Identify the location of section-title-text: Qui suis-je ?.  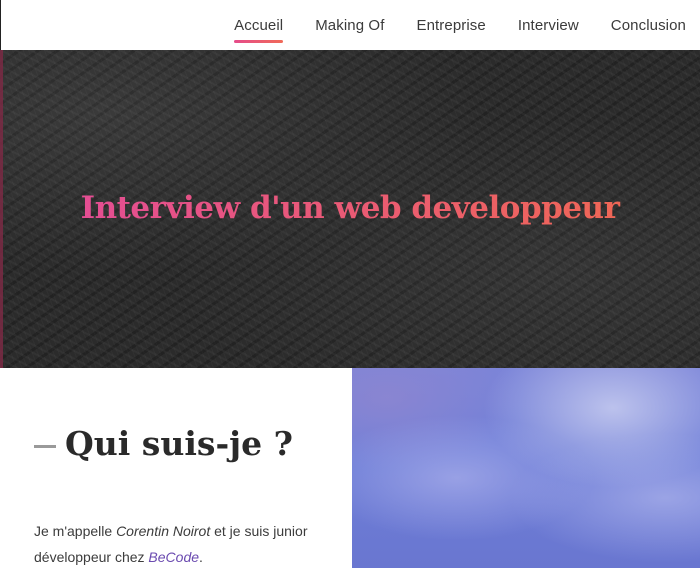
(179, 443).